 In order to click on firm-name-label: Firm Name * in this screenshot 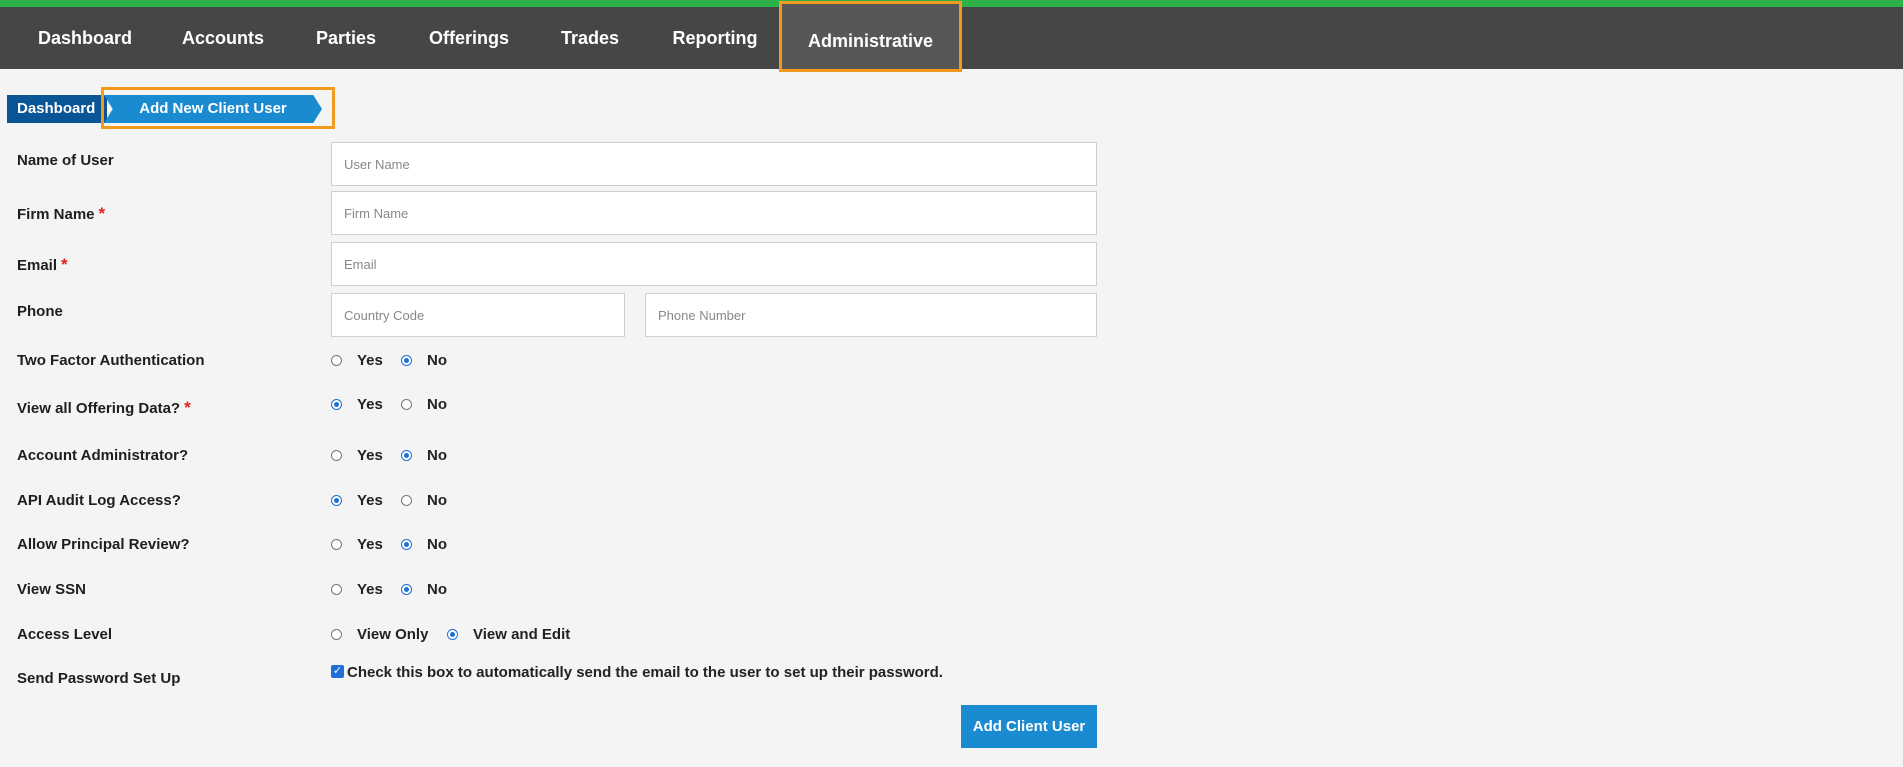, I will do `click(61, 213)`.